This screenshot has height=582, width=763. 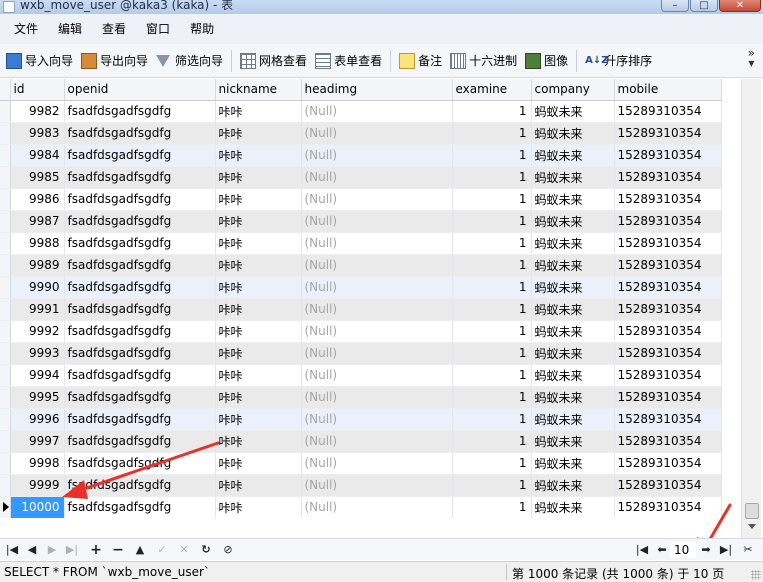 I want to click on delete-record-icon: −, so click(x=118, y=550).